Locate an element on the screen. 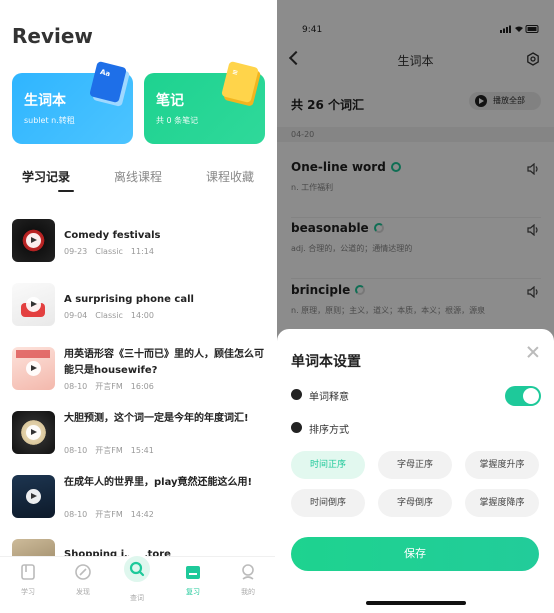 This screenshot has height=613, width=554. sort-label: 排序方式 is located at coordinates (329, 430).